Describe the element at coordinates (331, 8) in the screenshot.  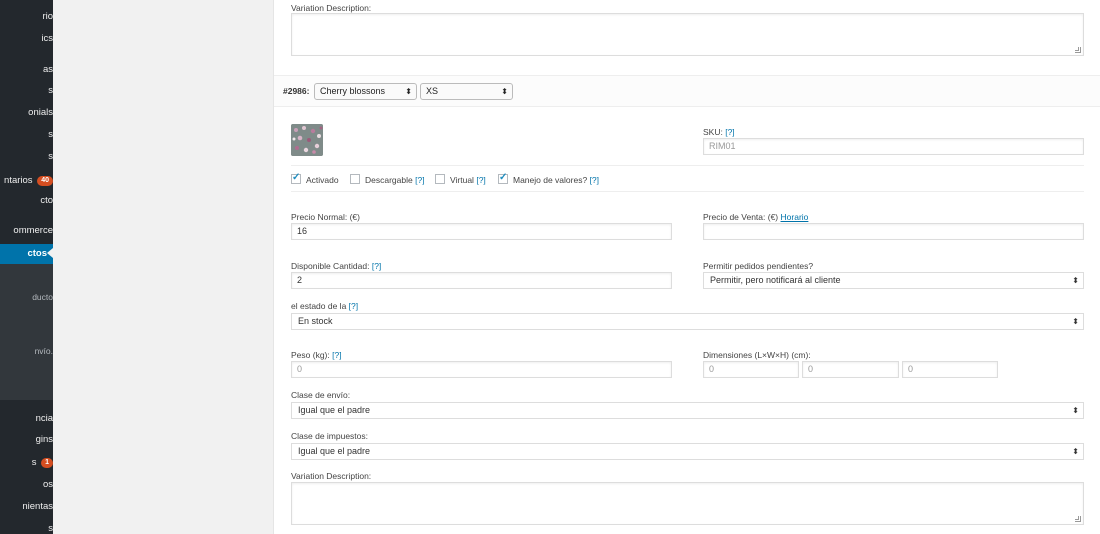
I see `top-variation-description-label: Variation Description:` at that location.